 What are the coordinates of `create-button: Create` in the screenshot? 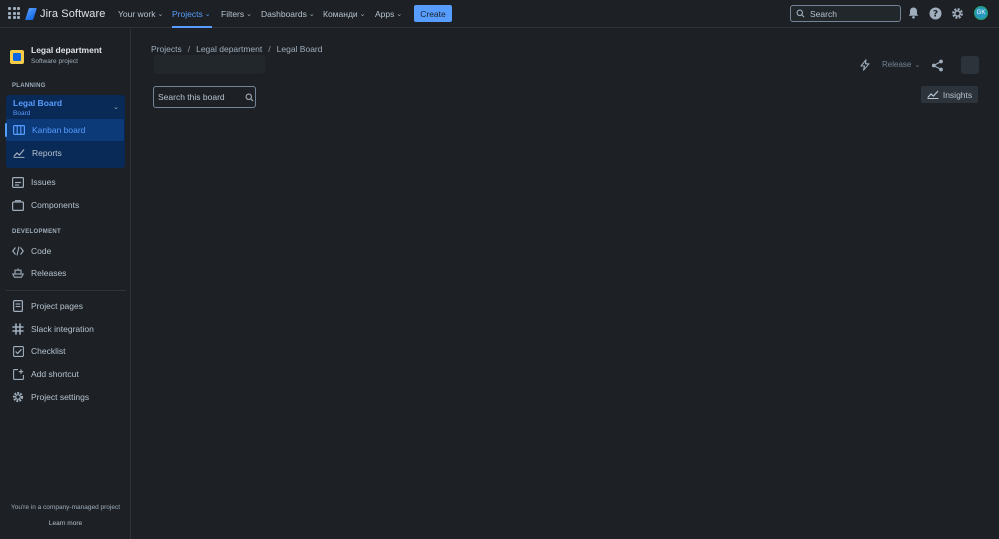 It's located at (433, 13).